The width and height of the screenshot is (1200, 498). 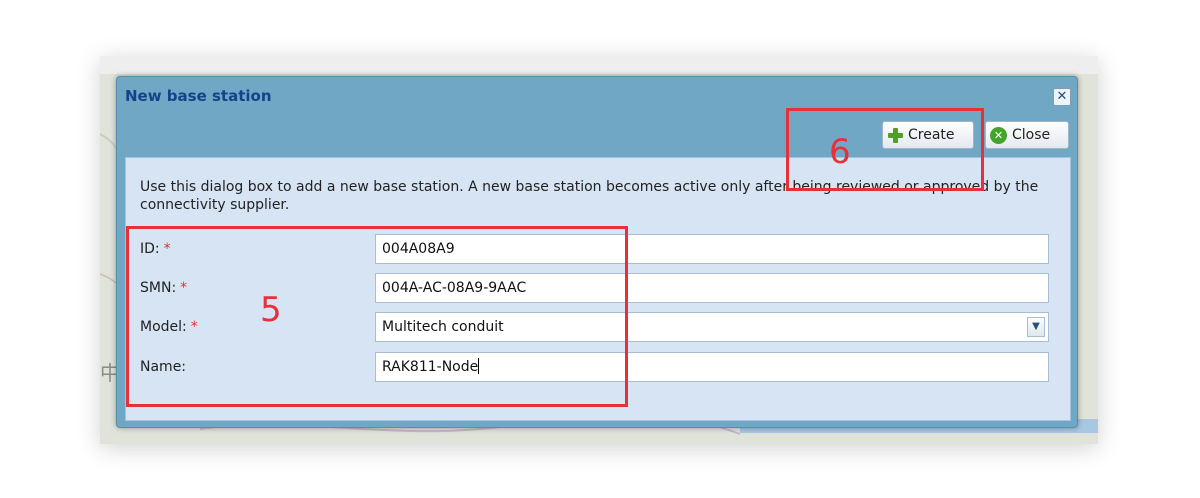 What do you see at coordinates (885, 149) in the screenshot?
I see `annotation-box-create` at bounding box center [885, 149].